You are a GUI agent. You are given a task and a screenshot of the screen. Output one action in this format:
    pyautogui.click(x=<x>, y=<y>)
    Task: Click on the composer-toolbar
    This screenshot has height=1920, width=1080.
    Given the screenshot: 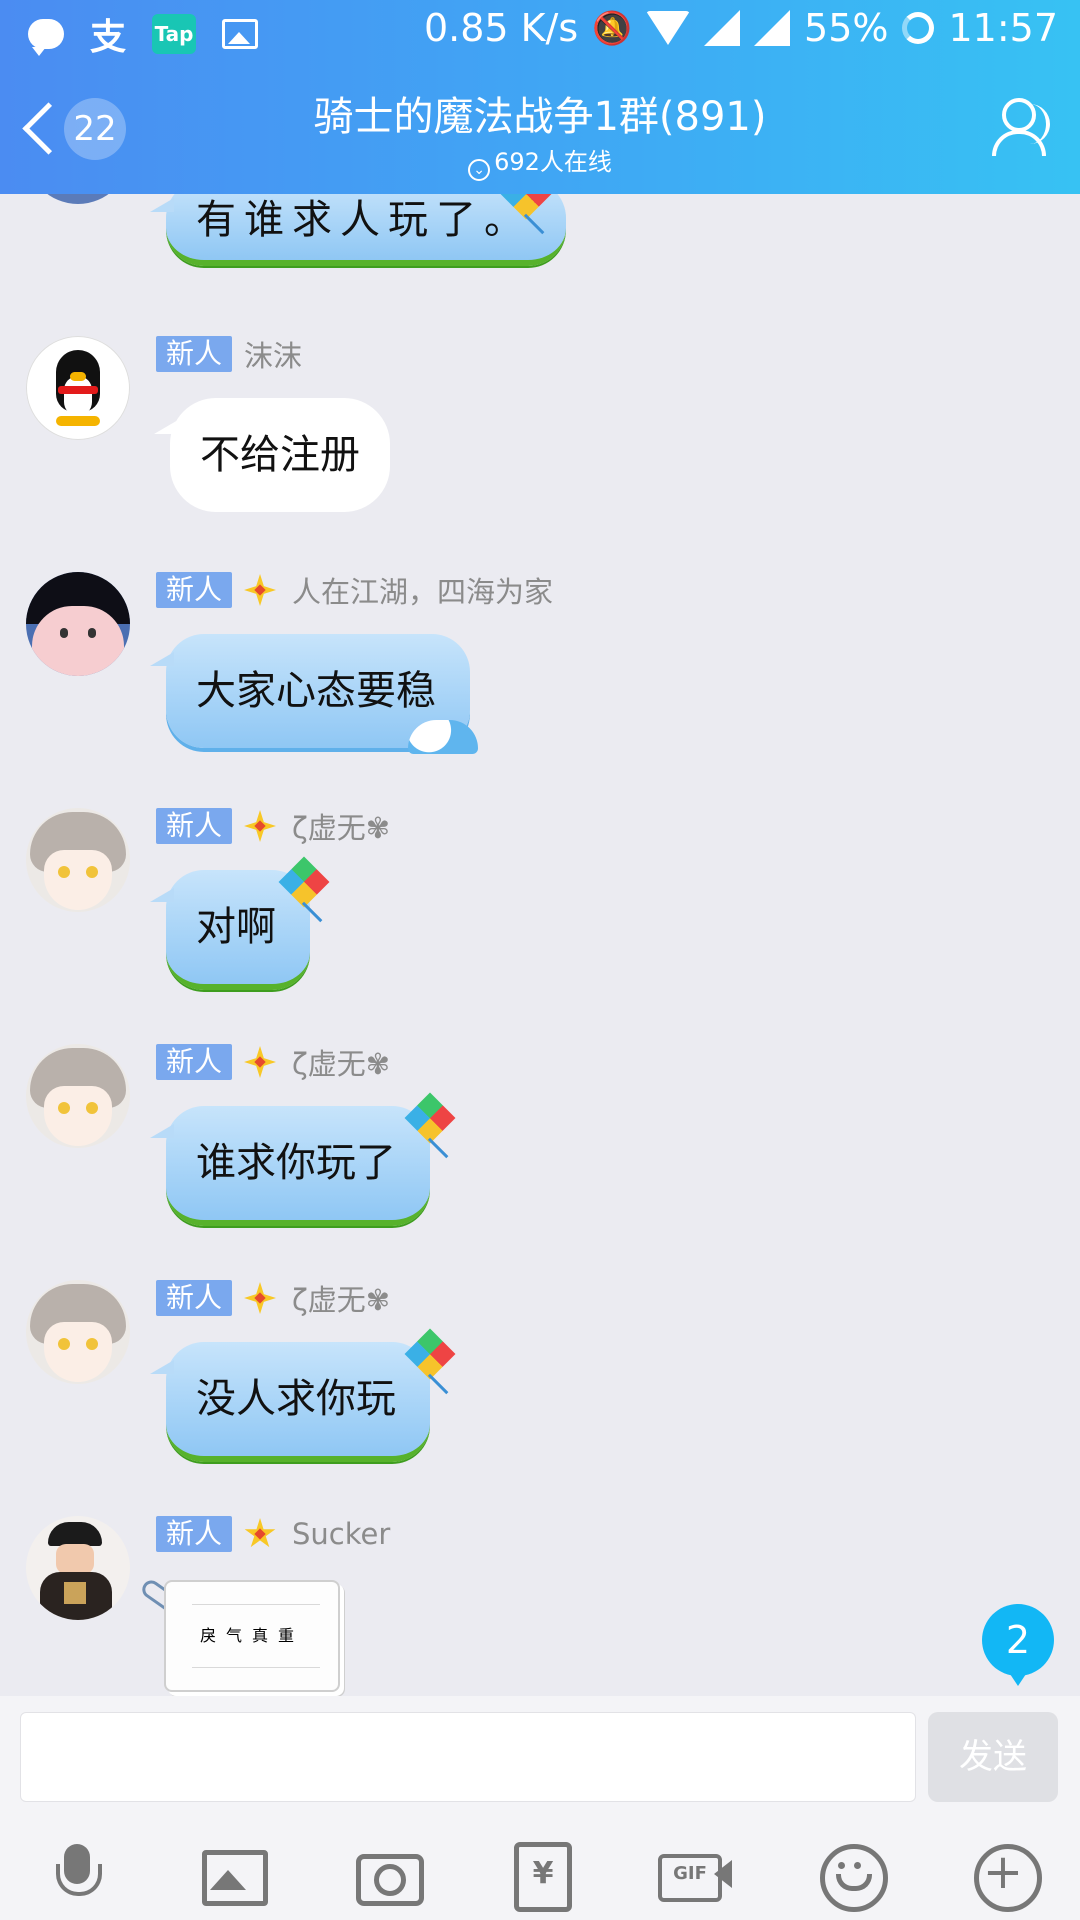 What is the action you would take?
    pyautogui.click(x=540, y=1876)
    